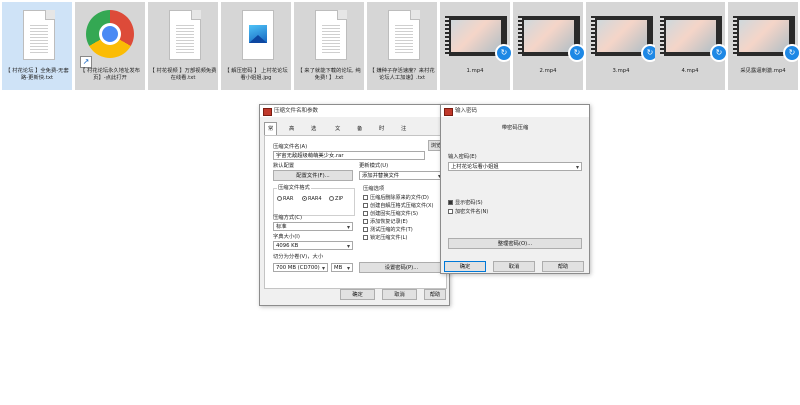 The width and height of the screenshot is (800, 405). I want to click on option-delete-after: 压缩后删除原来的文件(D), so click(396, 198).